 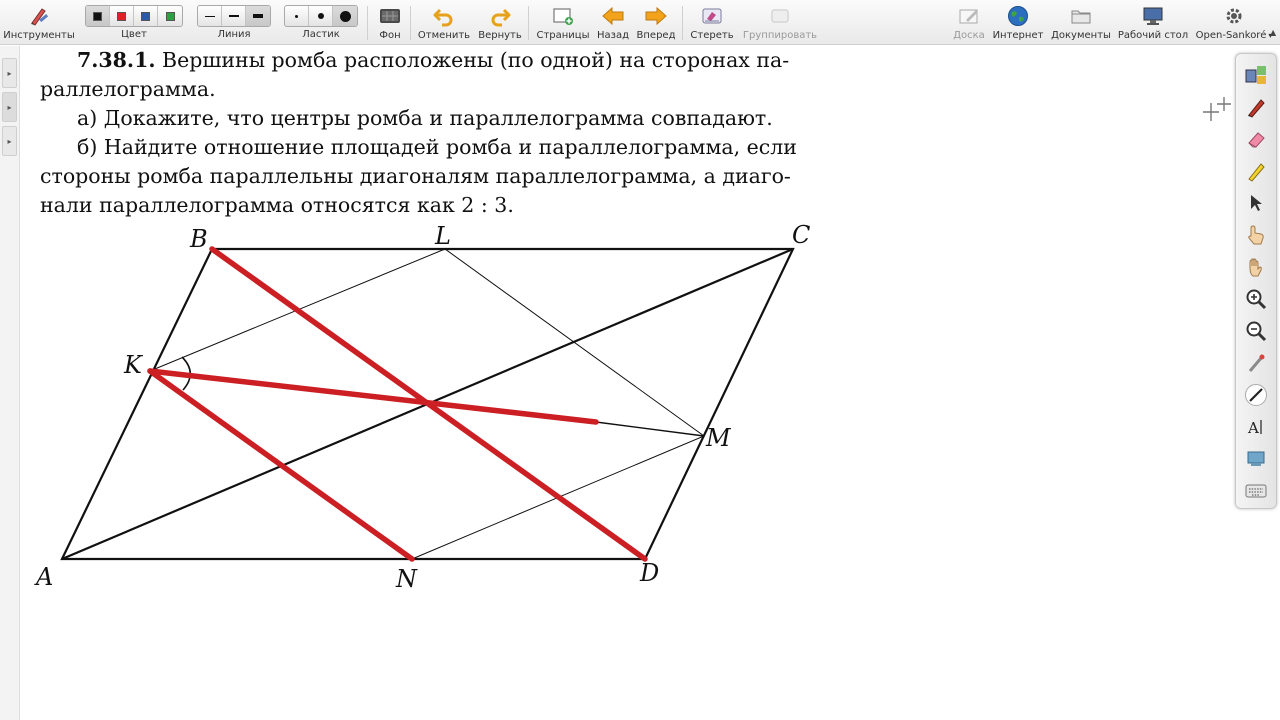 I want to click on board-label: Доска, so click(x=969, y=35).